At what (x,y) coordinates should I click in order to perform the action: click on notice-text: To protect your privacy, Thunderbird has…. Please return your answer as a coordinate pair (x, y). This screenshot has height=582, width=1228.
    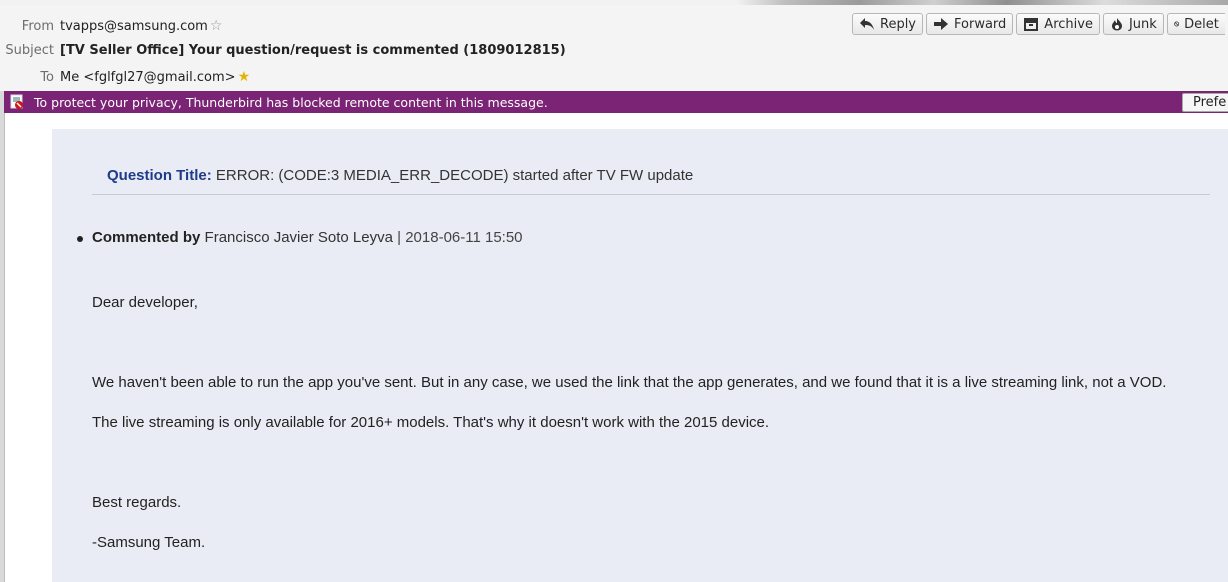
    Looking at the image, I should click on (291, 102).